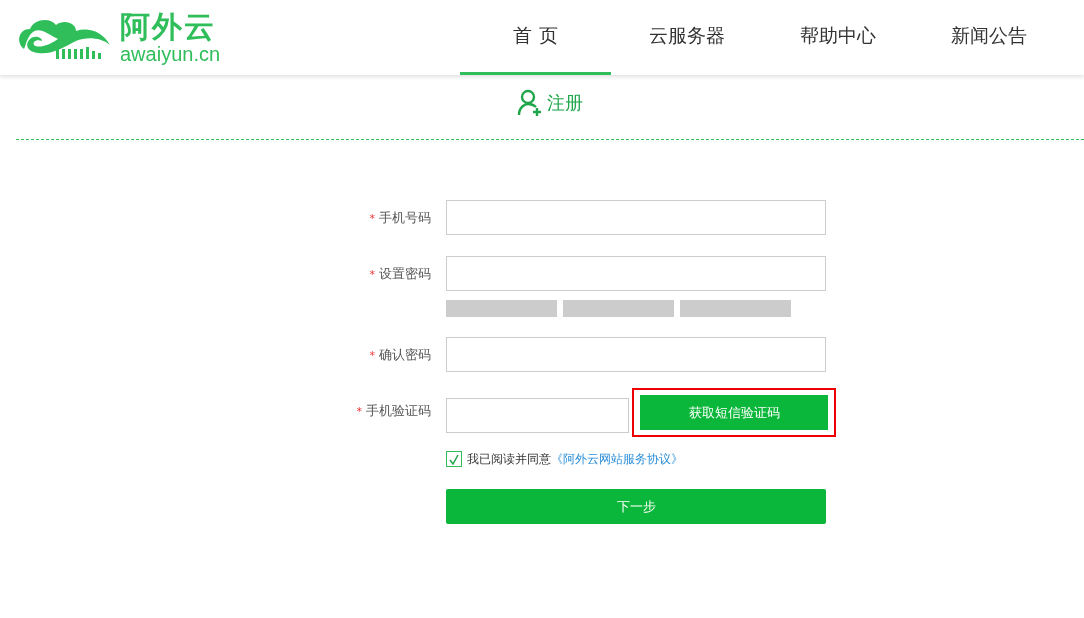 The image size is (1084, 618). Describe the element at coordinates (530, 103) in the screenshot. I see `add-user-icon` at that location.